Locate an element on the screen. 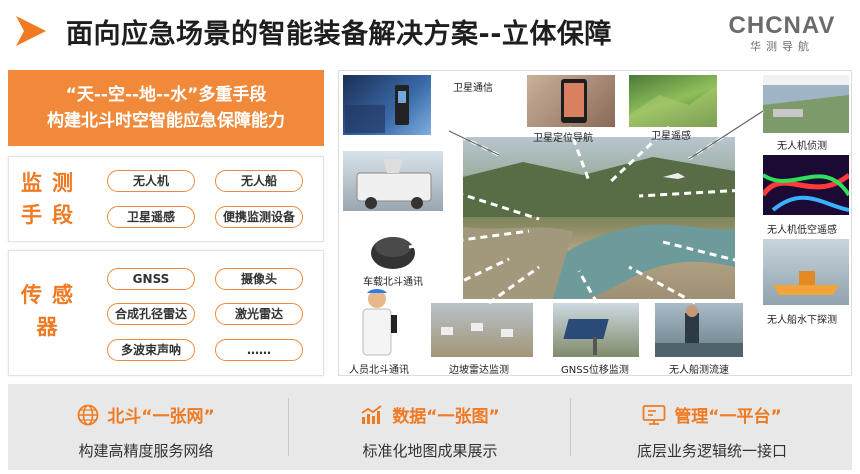 Image resolution: width=860 pixels, height=474 pixels. summary-title: 管理“一平台” is located at coordinates (712, 414).